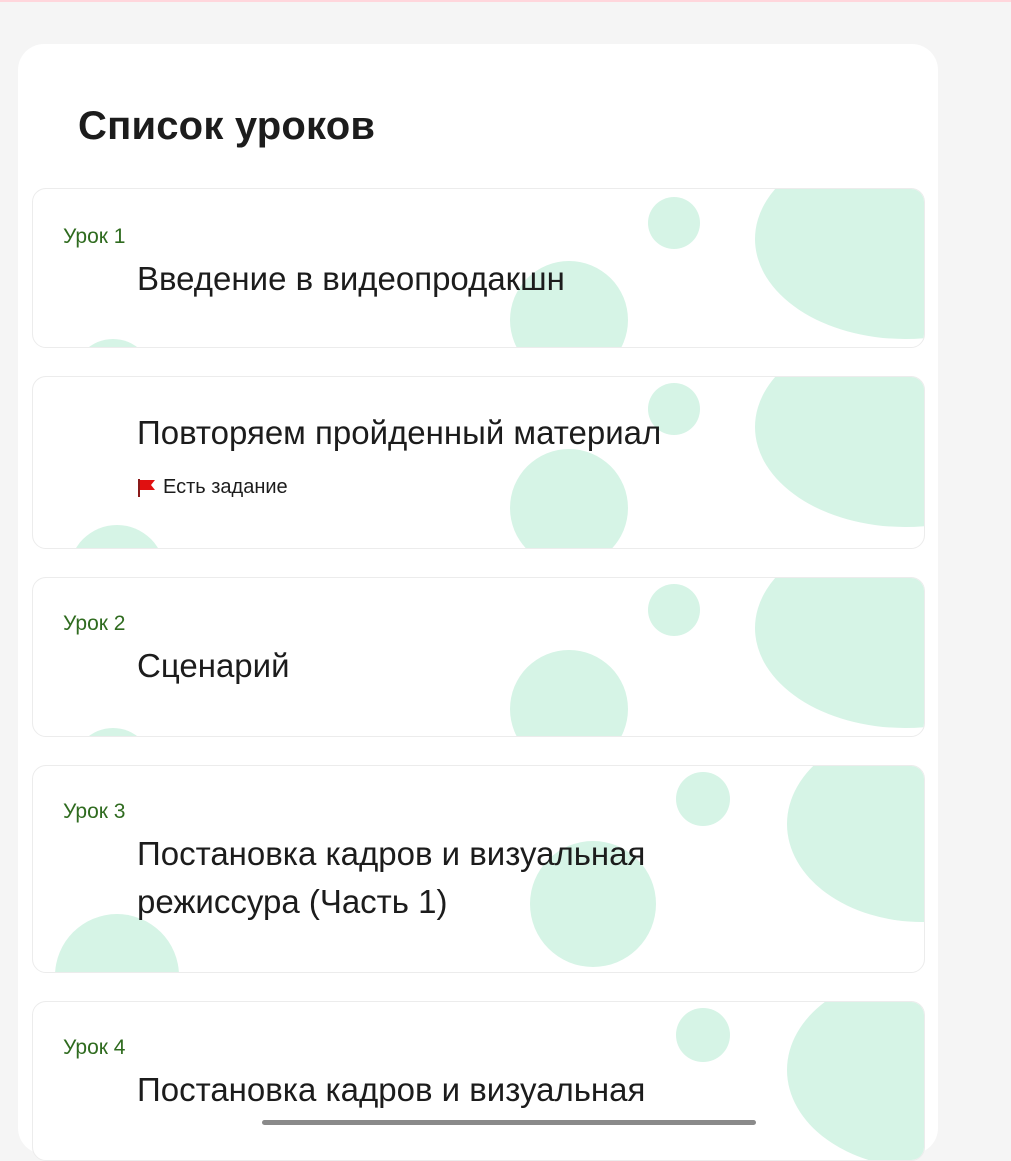 The height and width of the screenshot is (1161, 1011). I want to click on task-indicator: Есть задание, so click(212, 487).